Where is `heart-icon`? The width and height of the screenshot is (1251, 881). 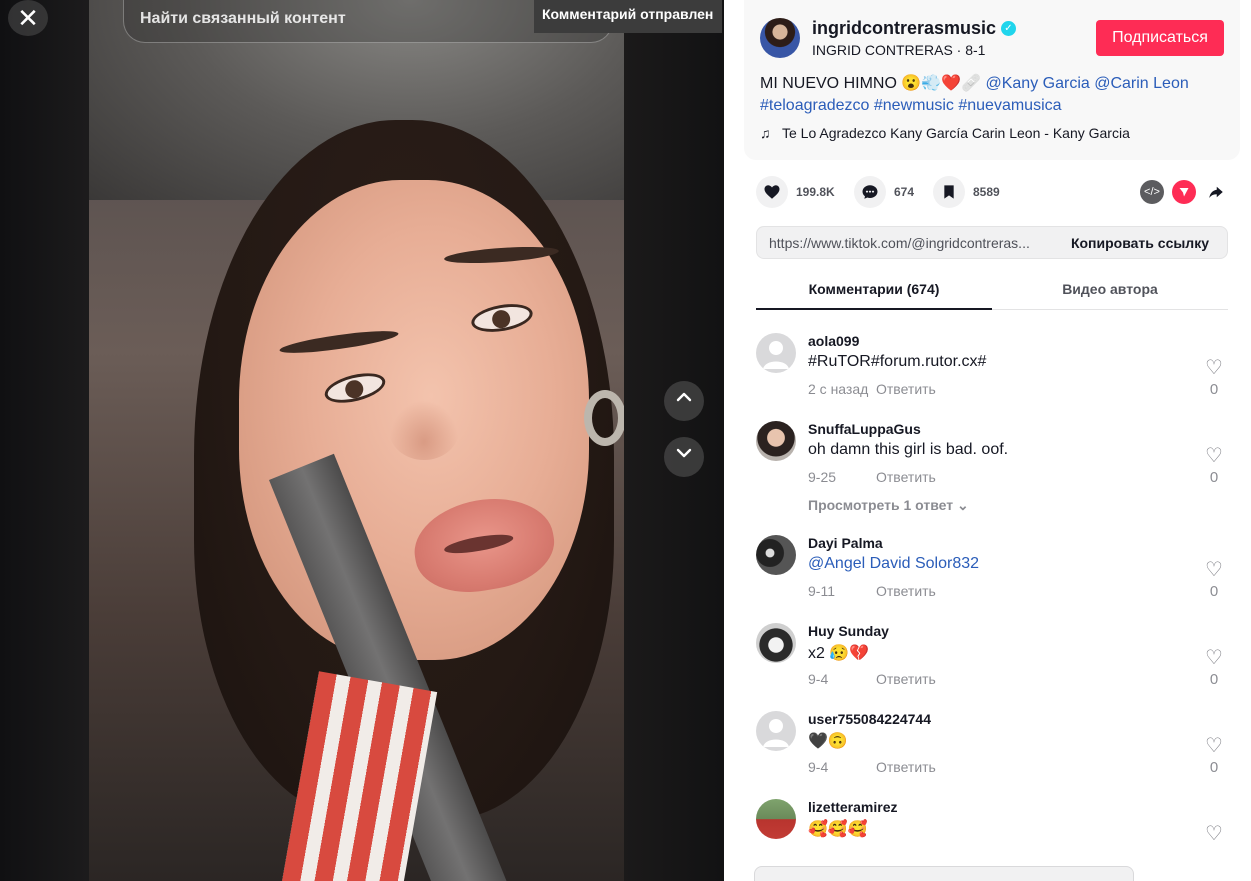 heart-icon is located at coordinates (772, 192).